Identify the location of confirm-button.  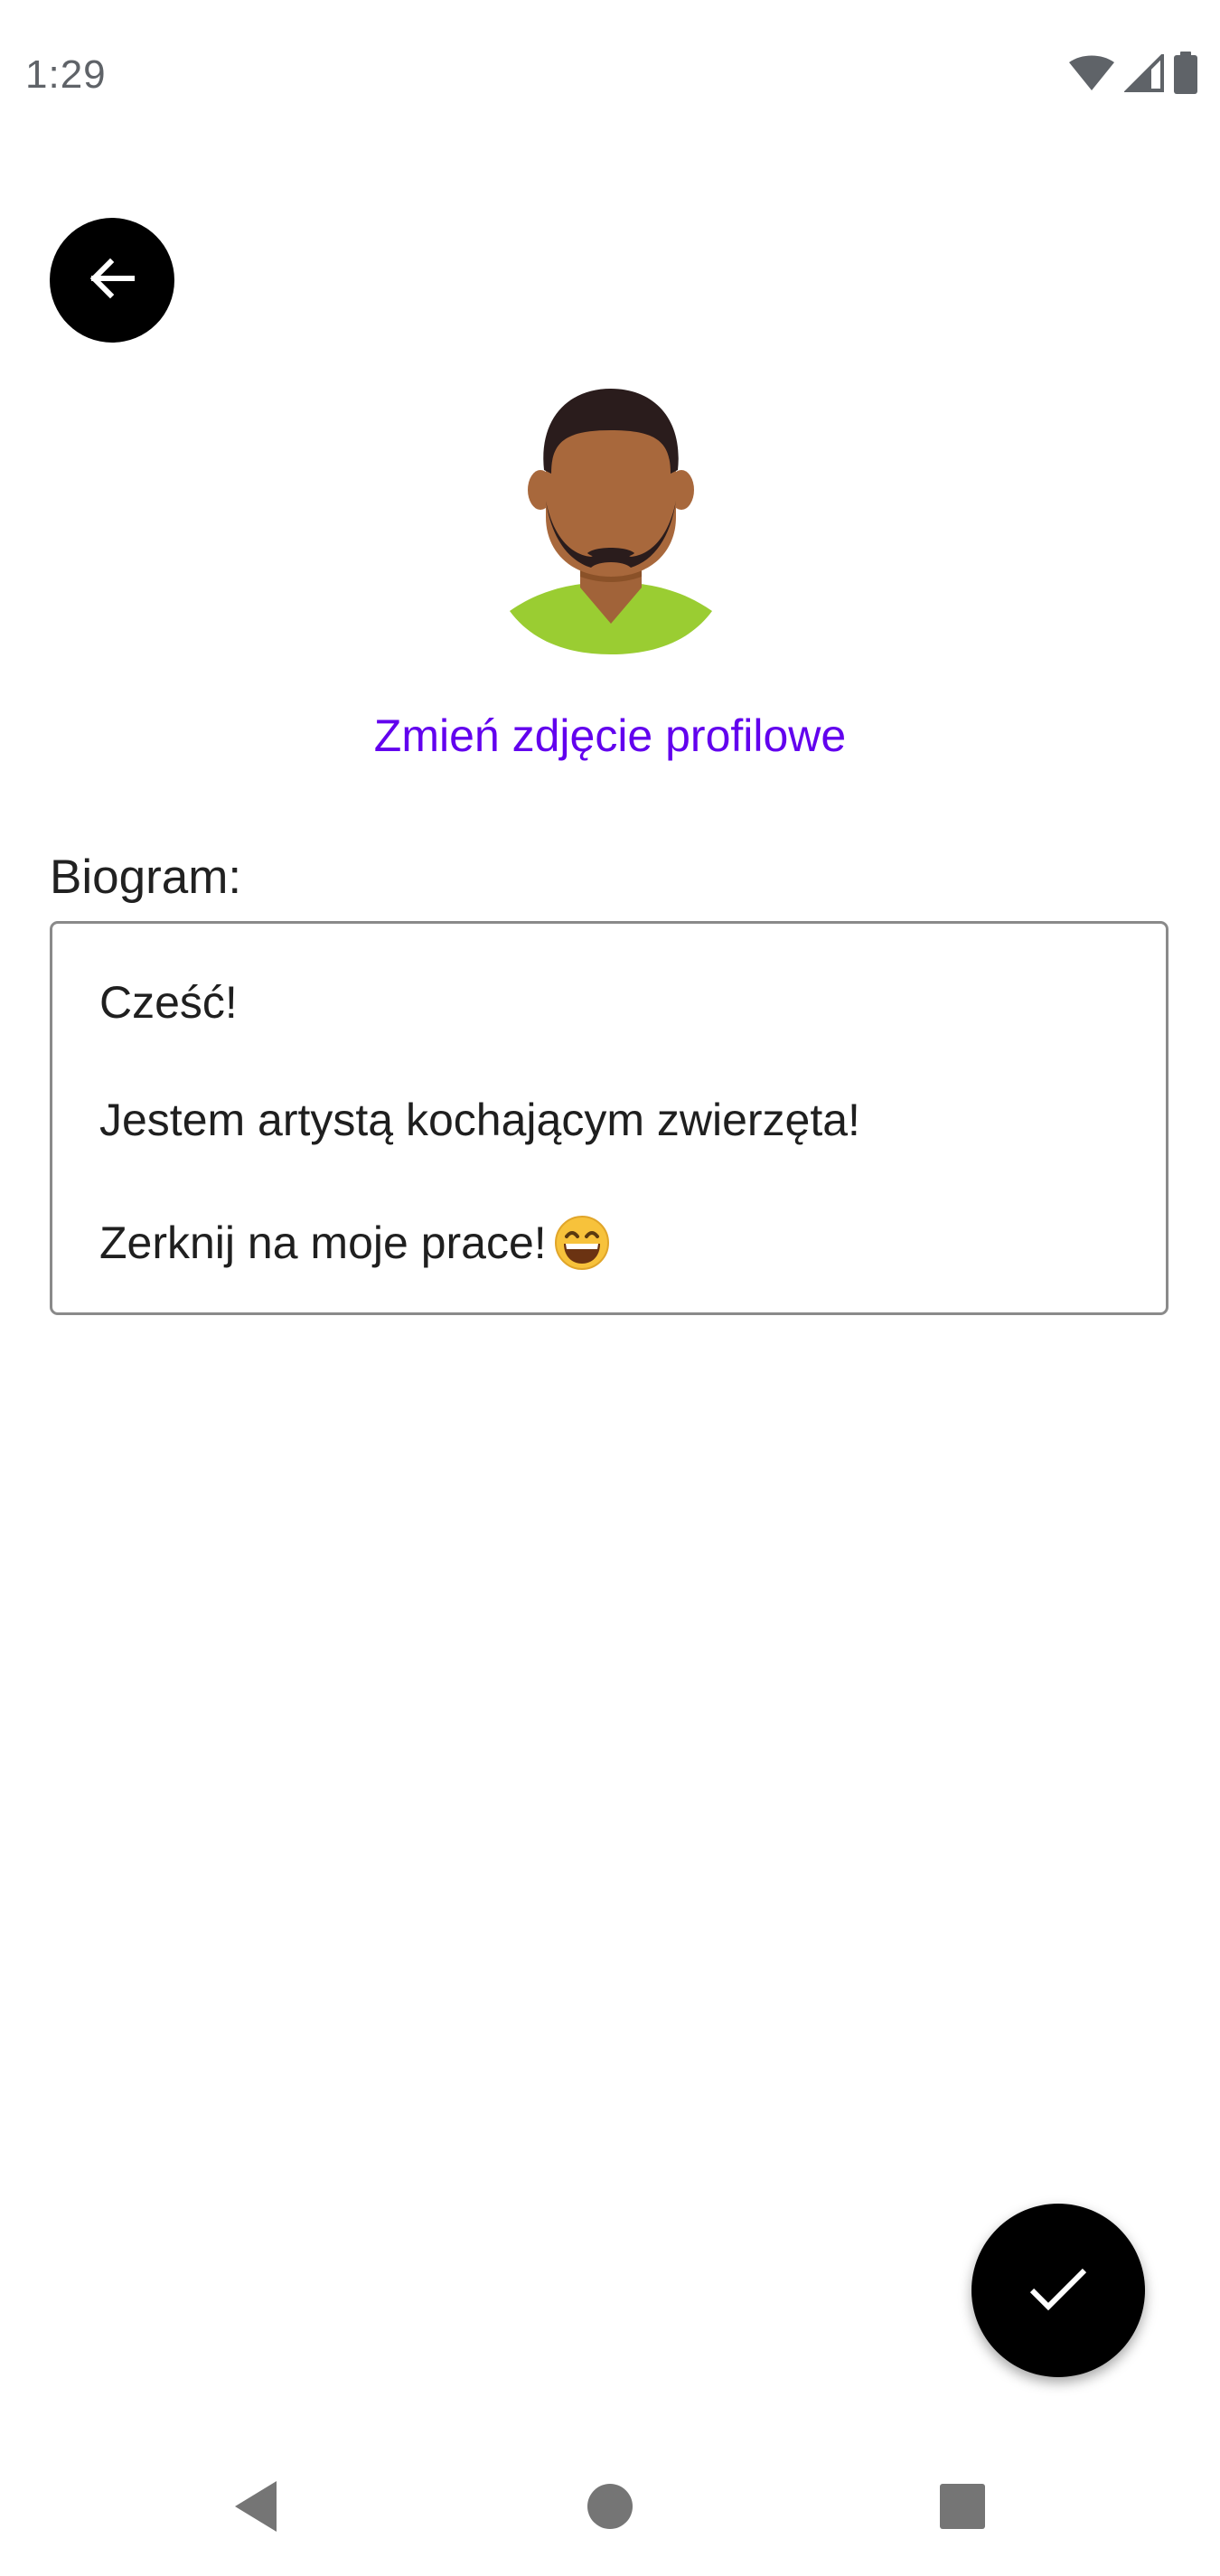
(1058, 2290).